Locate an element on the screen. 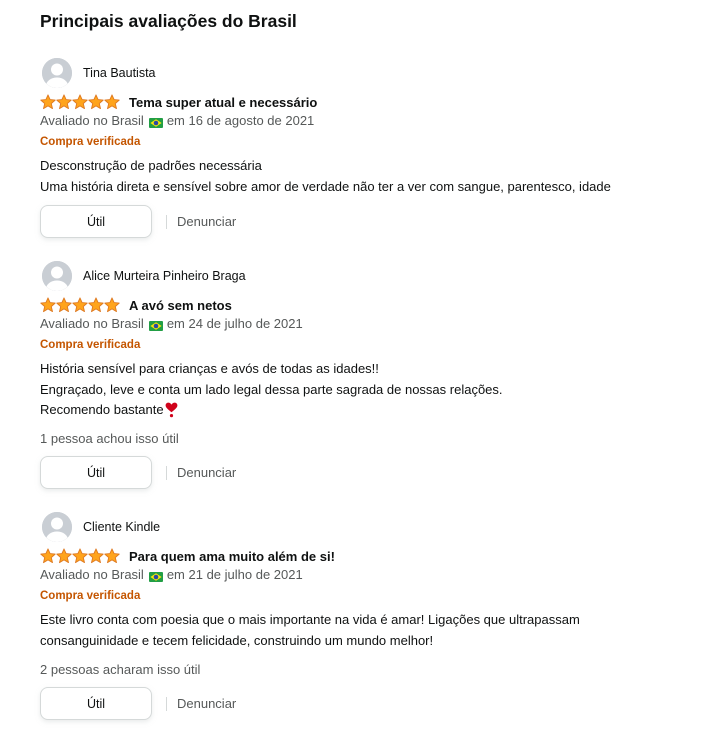 This screenshot has height=741, width=717. review-title-link: Para quem ama muito além de si! is located at coordinates (232, 556).